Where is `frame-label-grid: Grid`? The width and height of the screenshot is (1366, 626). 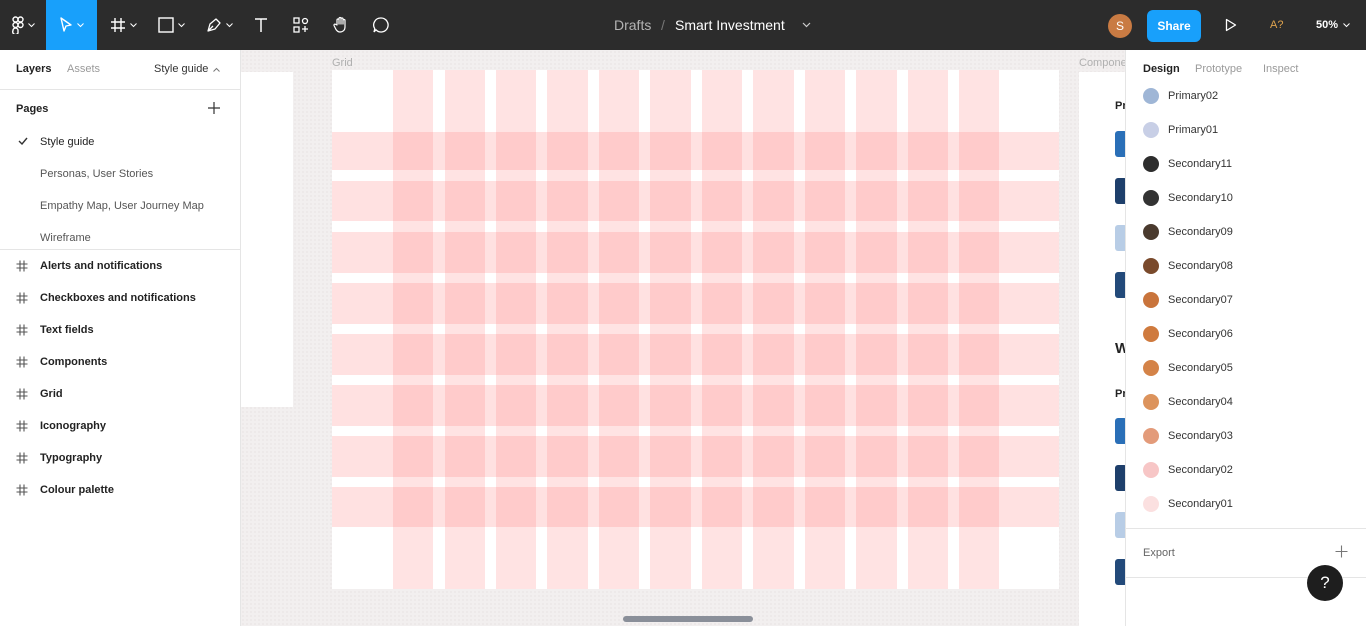
frame-label-grid: Grid is located at coordinates (342, 63).